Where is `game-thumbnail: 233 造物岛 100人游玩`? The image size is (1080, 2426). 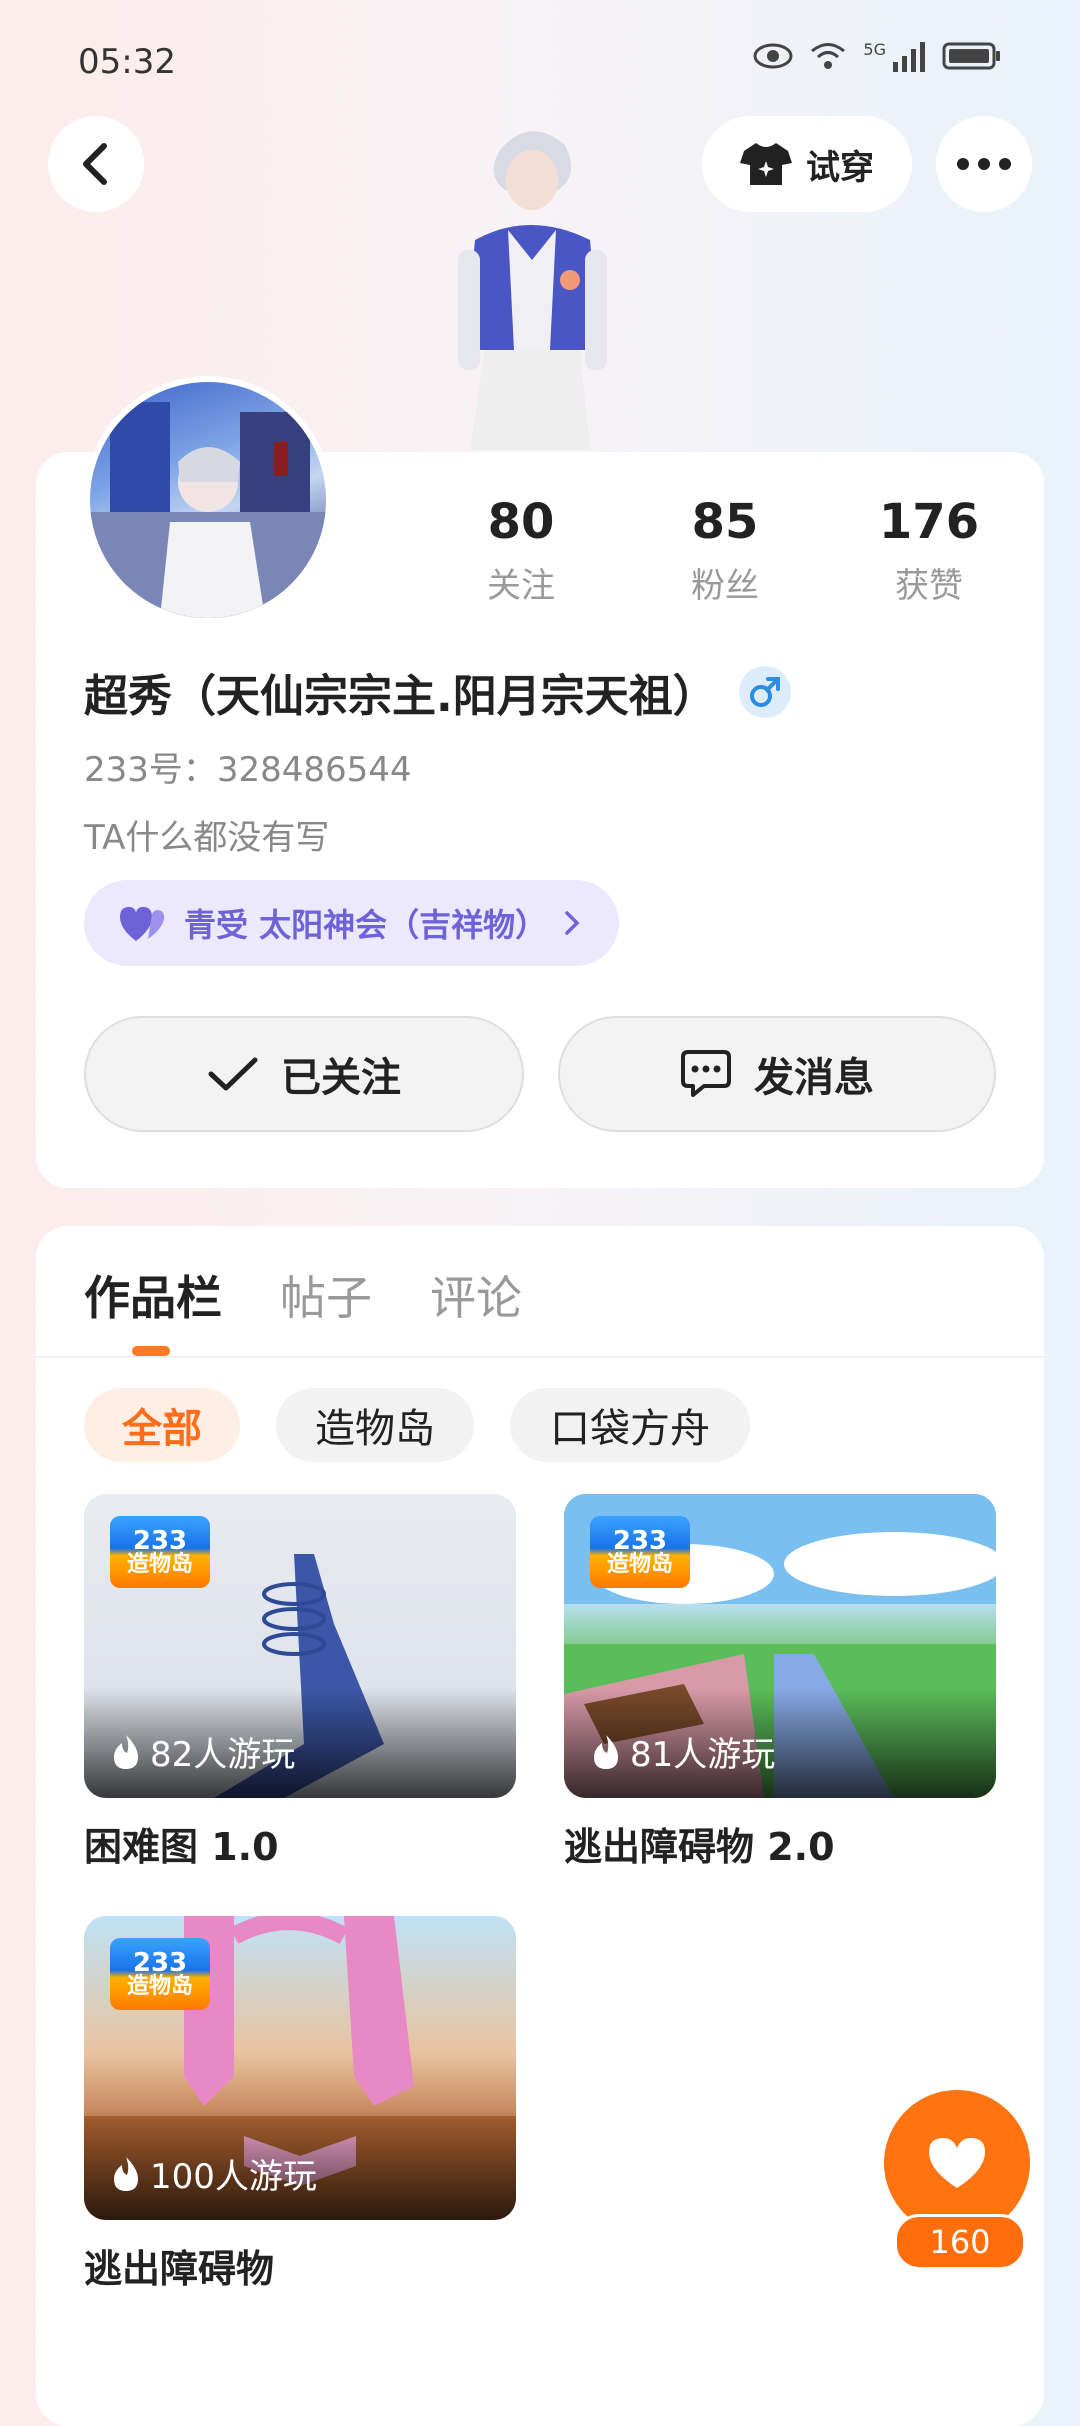
game-thumbnail: 233 造物岛 100人游玩 is located at coordinates (300, 2068).